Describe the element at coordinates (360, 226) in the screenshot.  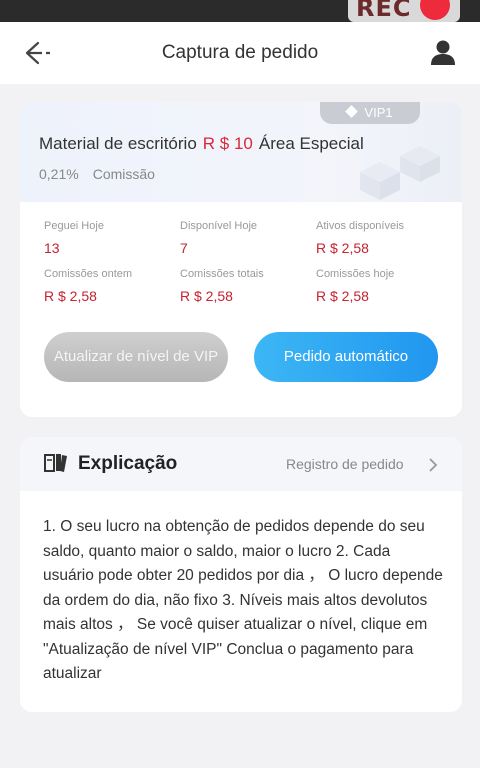
I see `stat-label: Ativos disponíveis` at that location.